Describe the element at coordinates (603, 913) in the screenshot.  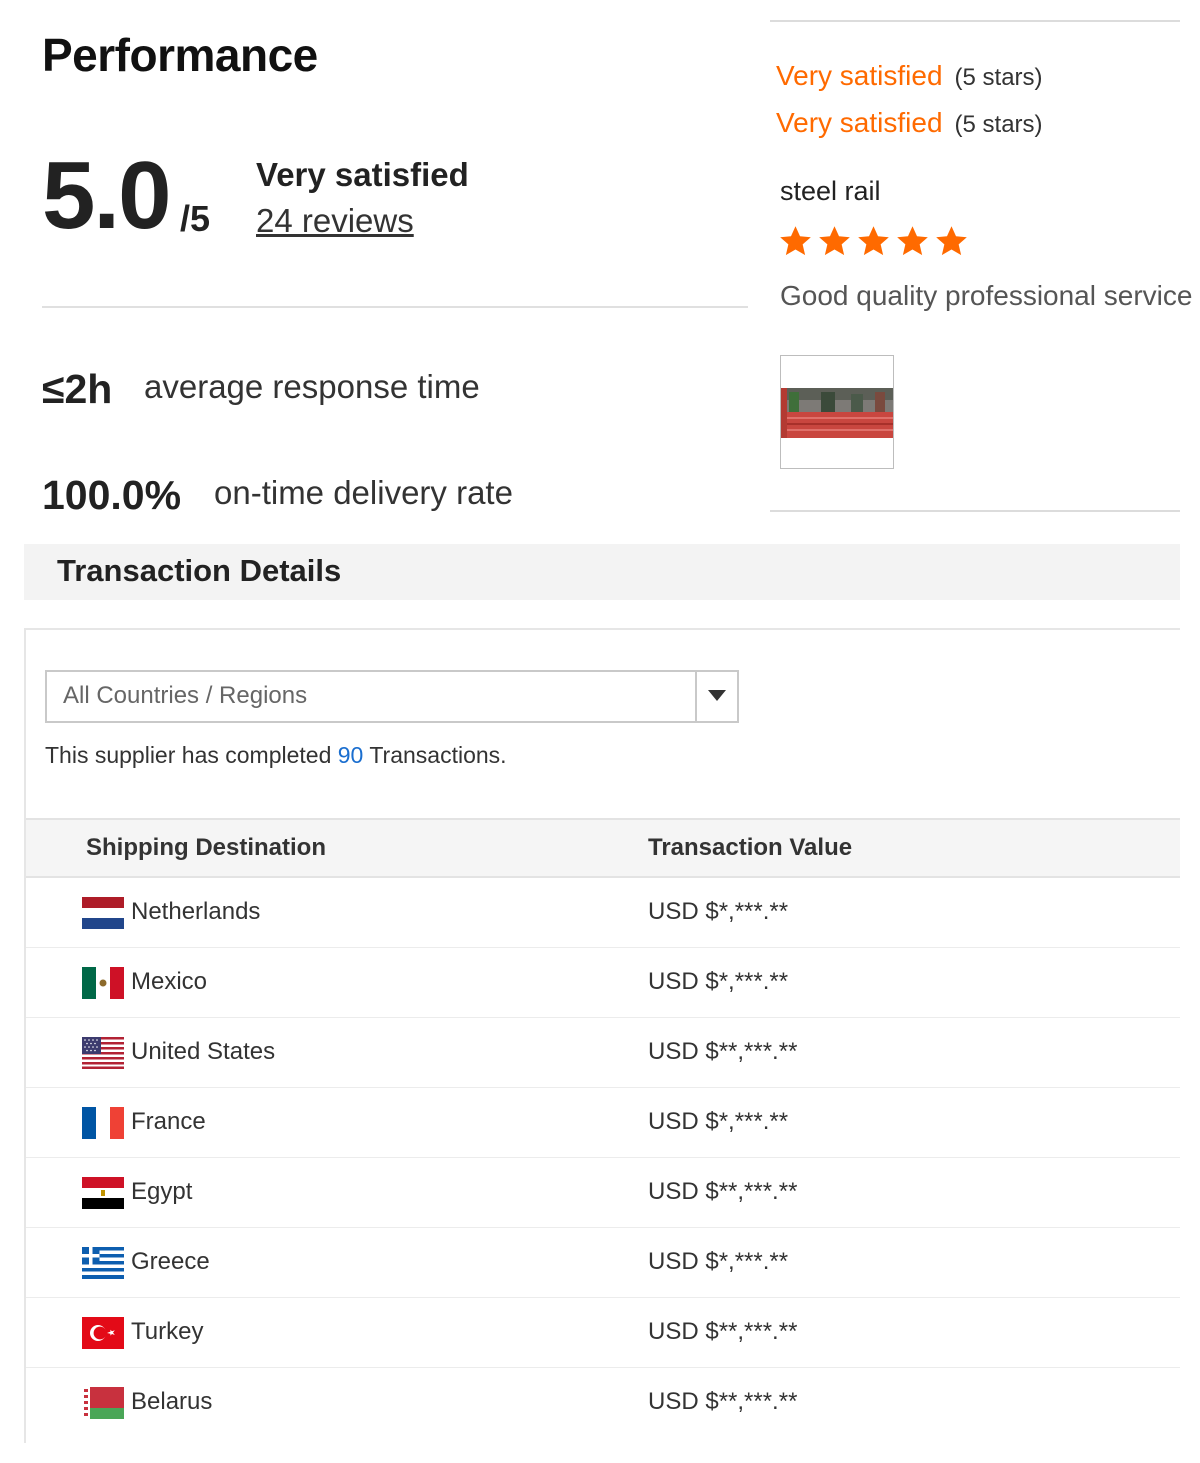
I see `table-row: Netherlands USD $*,***.**` at that location.